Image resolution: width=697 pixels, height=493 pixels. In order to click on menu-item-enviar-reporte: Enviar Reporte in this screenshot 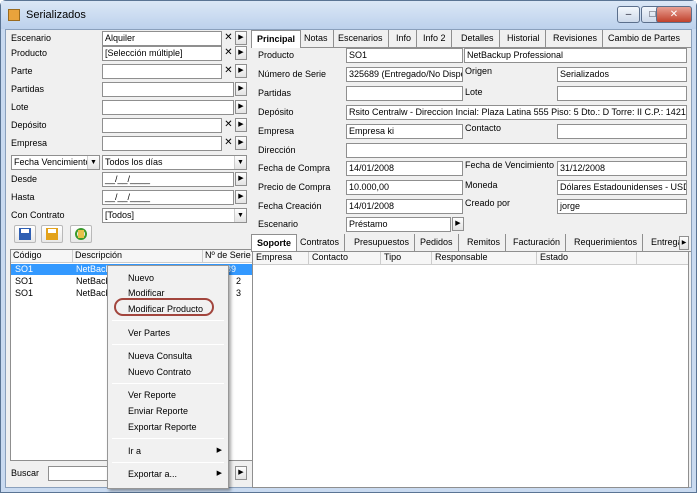, I will do `click(158, 411)`.